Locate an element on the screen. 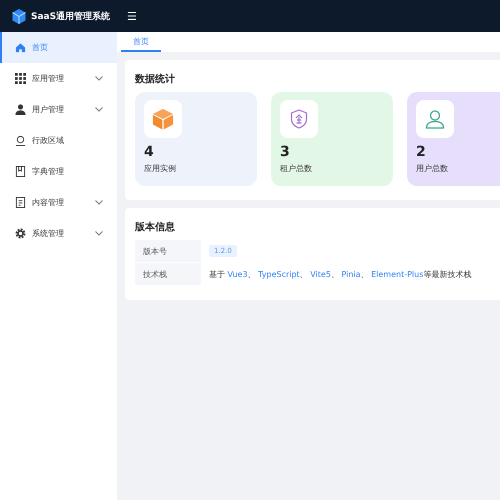 The width and height of the screenshot is (500, 500). sidebar-item: 字典管理 is located at coordinates (58, 171).